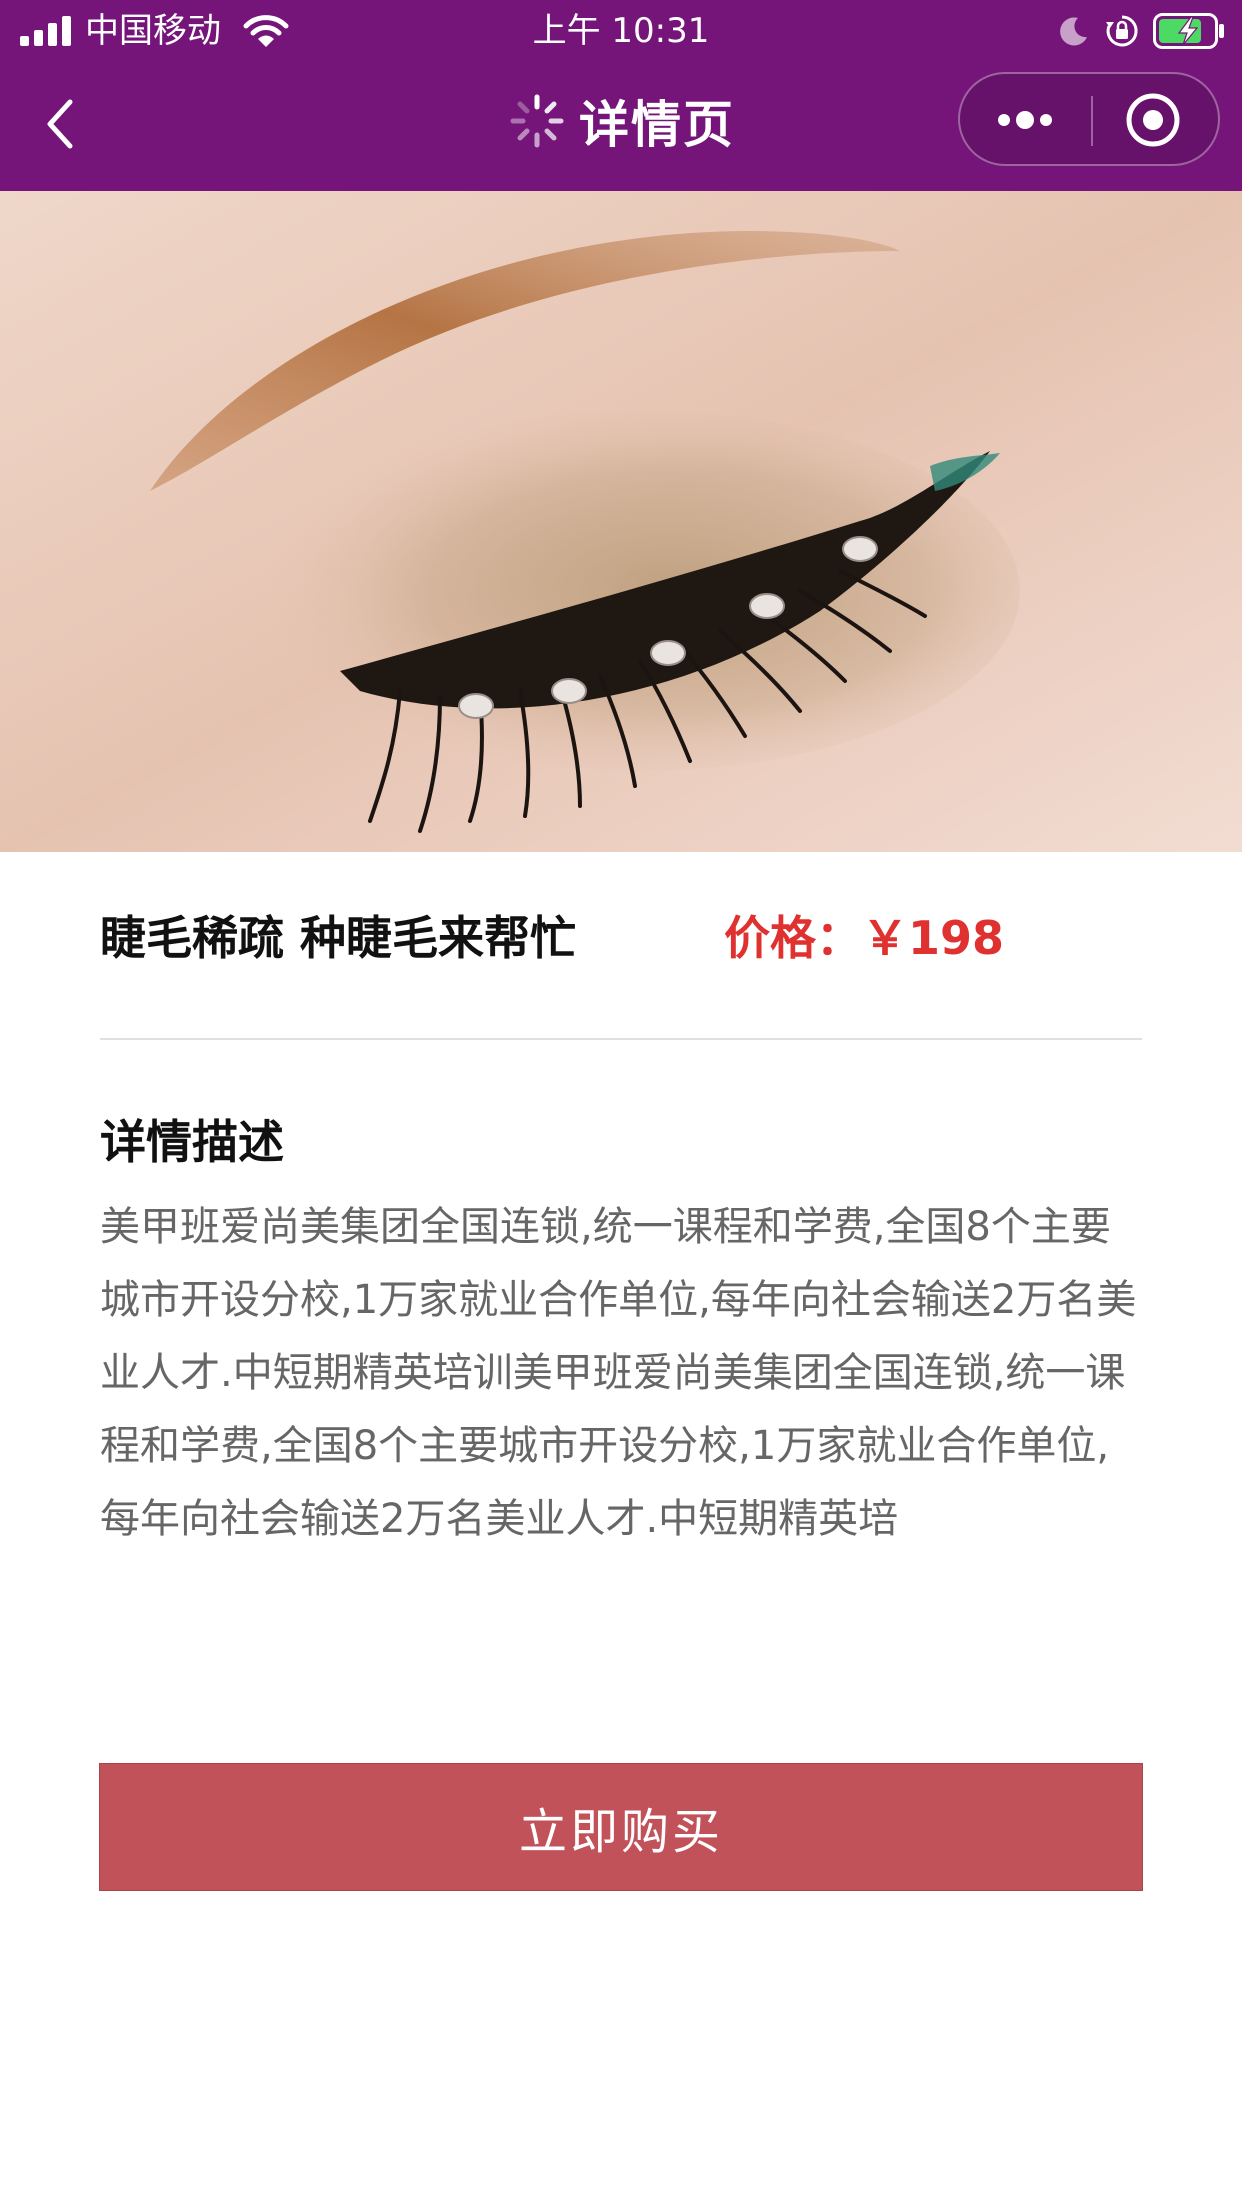 Image resolution: width=1242 pixels, height=2208 pixels. I want to click on more-button, so click(1025, 119).